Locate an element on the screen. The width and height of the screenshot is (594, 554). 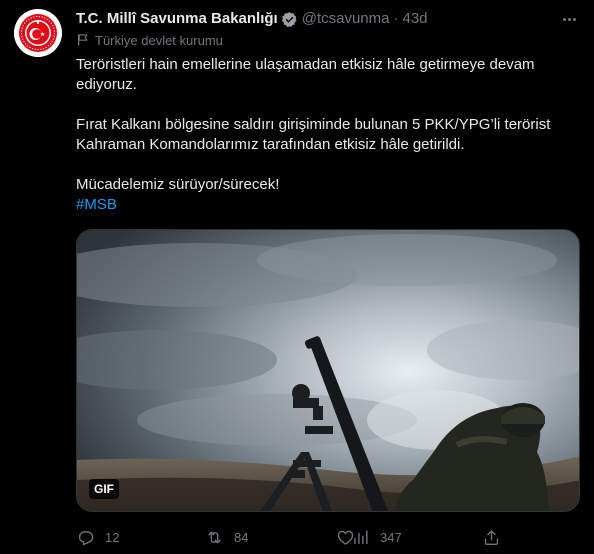
tweet-paragraph-3: Mücadelemiz sürüyor/sürecek! is located at coordinates (178, 184).